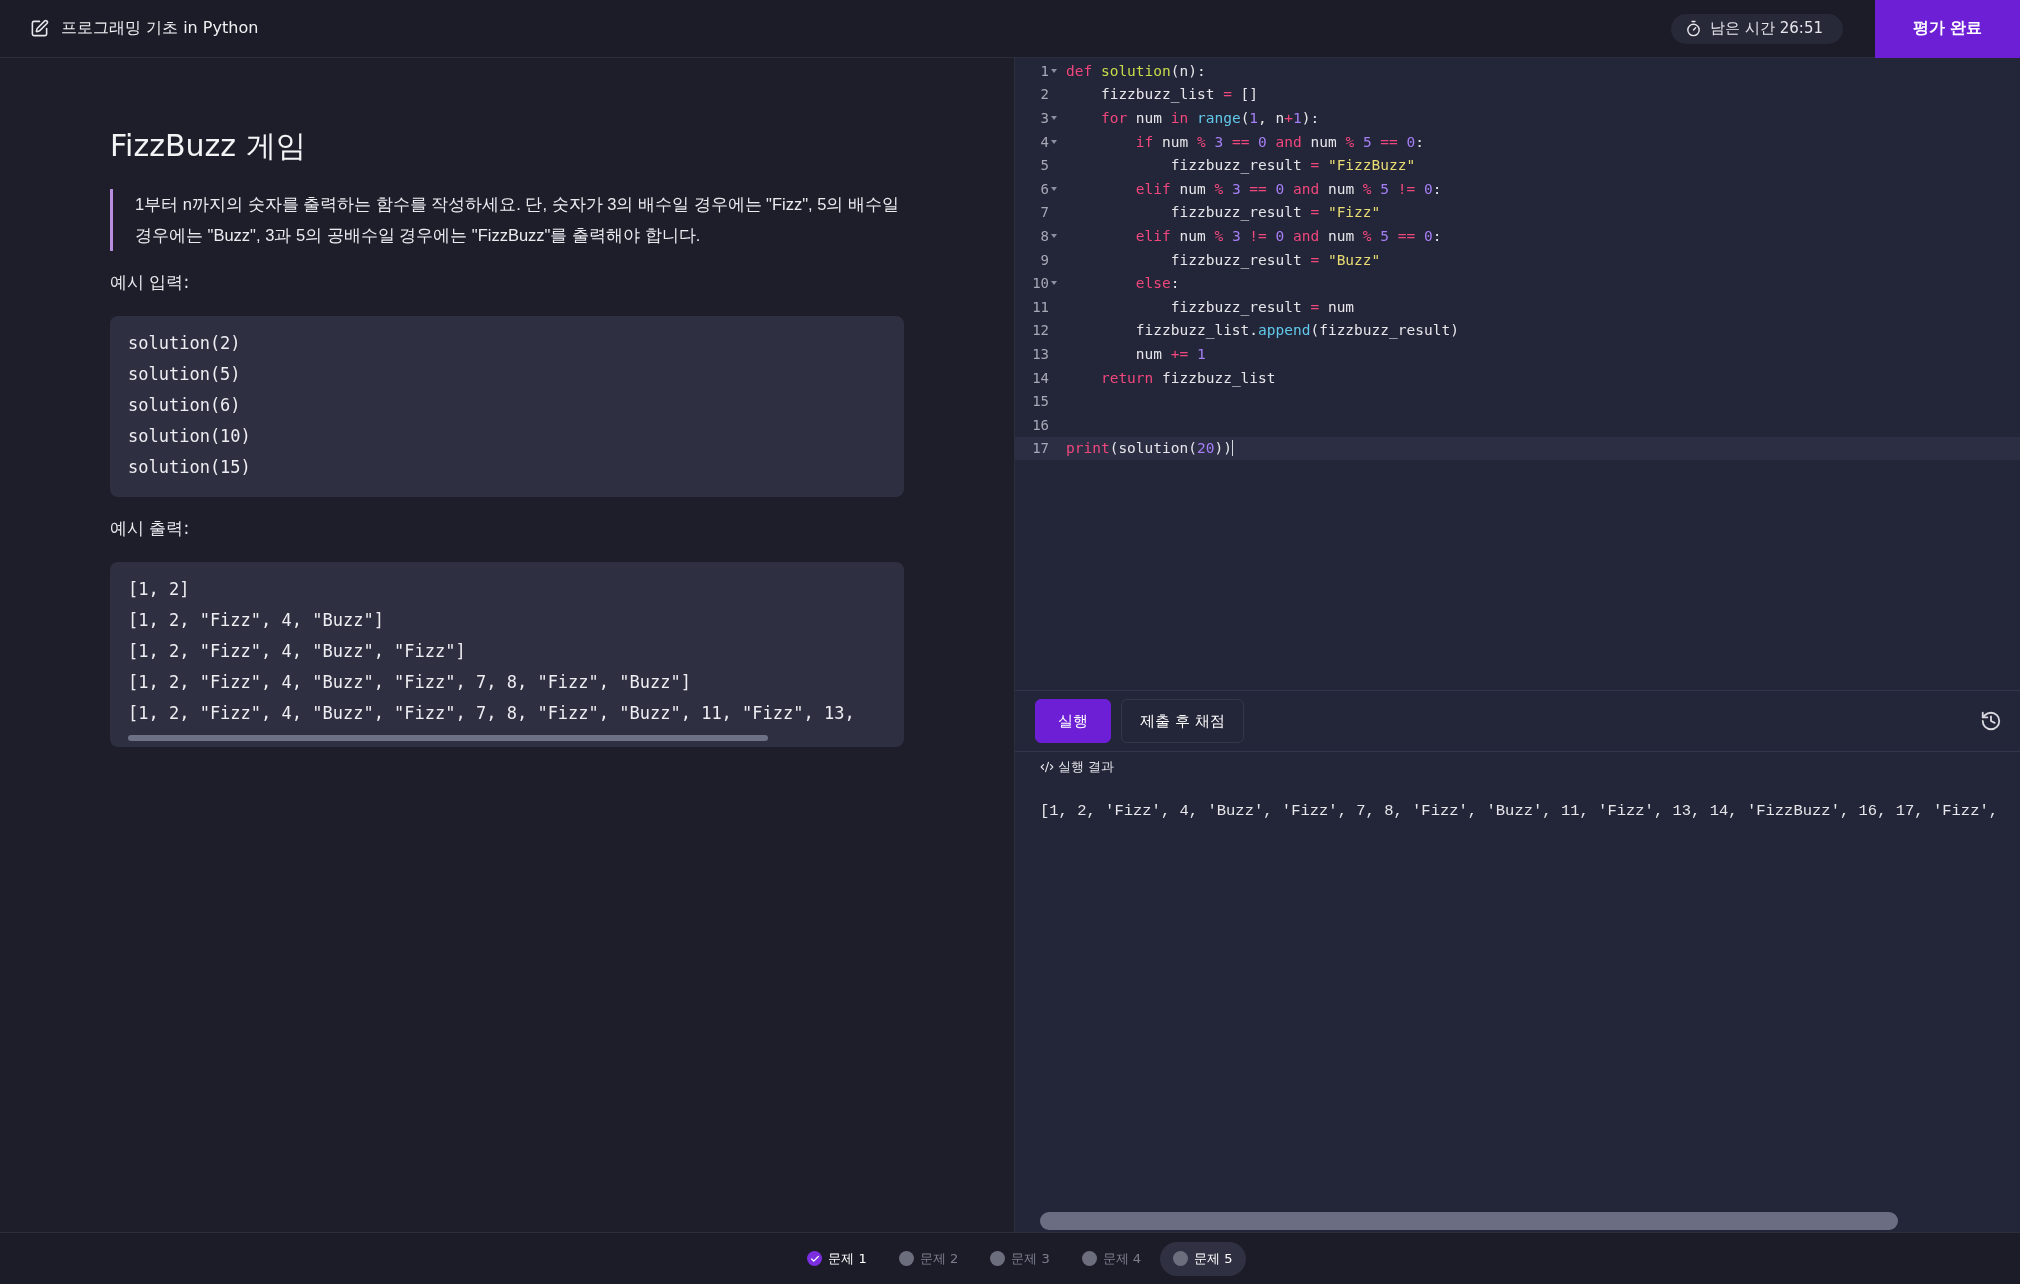 This screenshot has width=2020, height=1284. What do you see at coordinates (1020, 1258) in the screenshot?
I see `problem-tab: 문제 3` at bounding box center [1020, 1258].